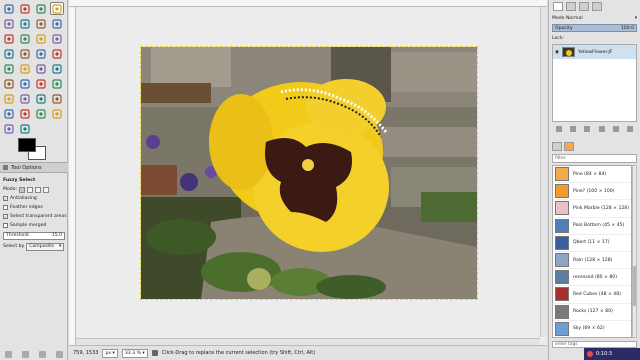 This screenshot has height=360, width=640. I want to click on layers-tab-icon, so click(558, 6).